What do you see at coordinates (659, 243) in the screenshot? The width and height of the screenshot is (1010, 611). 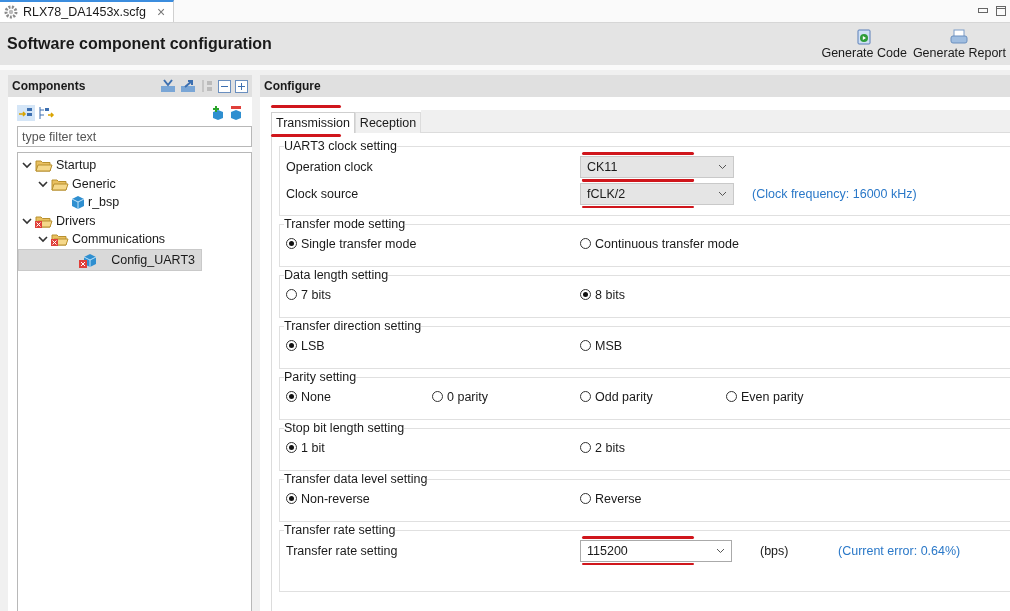 I see `radio-option: Continuous transfer mode` at bounding box center [659, 243].